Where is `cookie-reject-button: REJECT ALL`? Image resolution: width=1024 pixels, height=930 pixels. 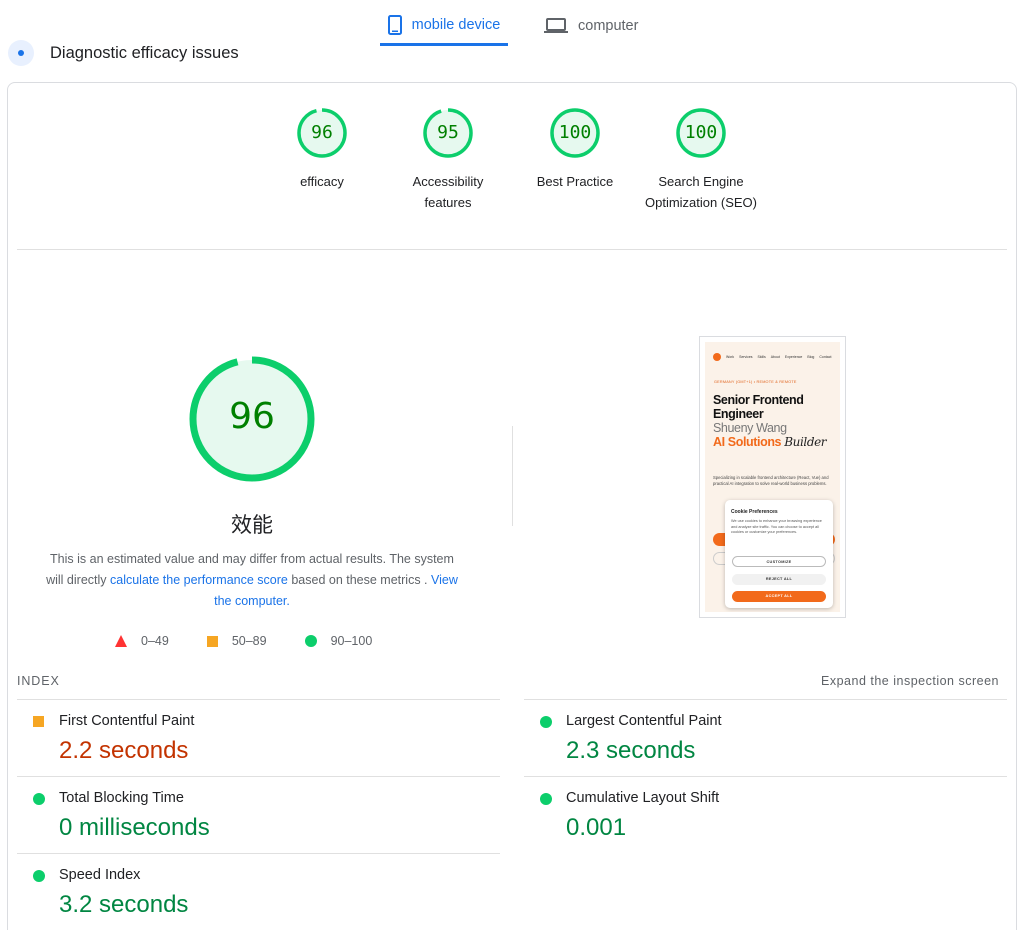
cookie-reject-button: REJECT ALL is located at coordinates (779, 579).